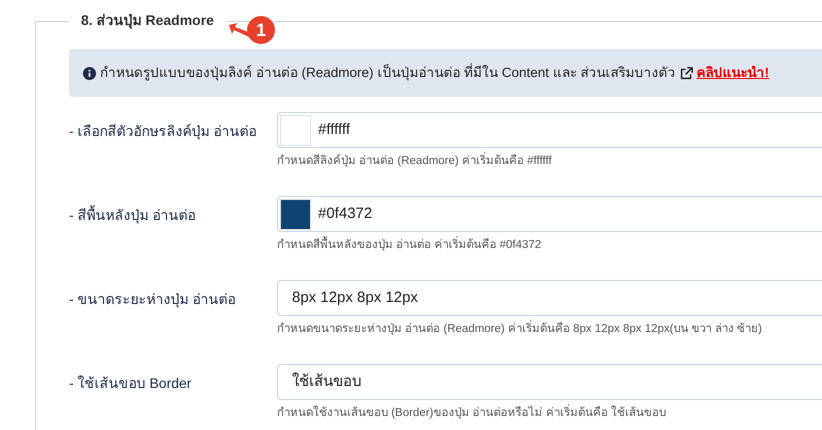  I want to click on field-value: ใช้เส้นขอบ, so click(327, 382).